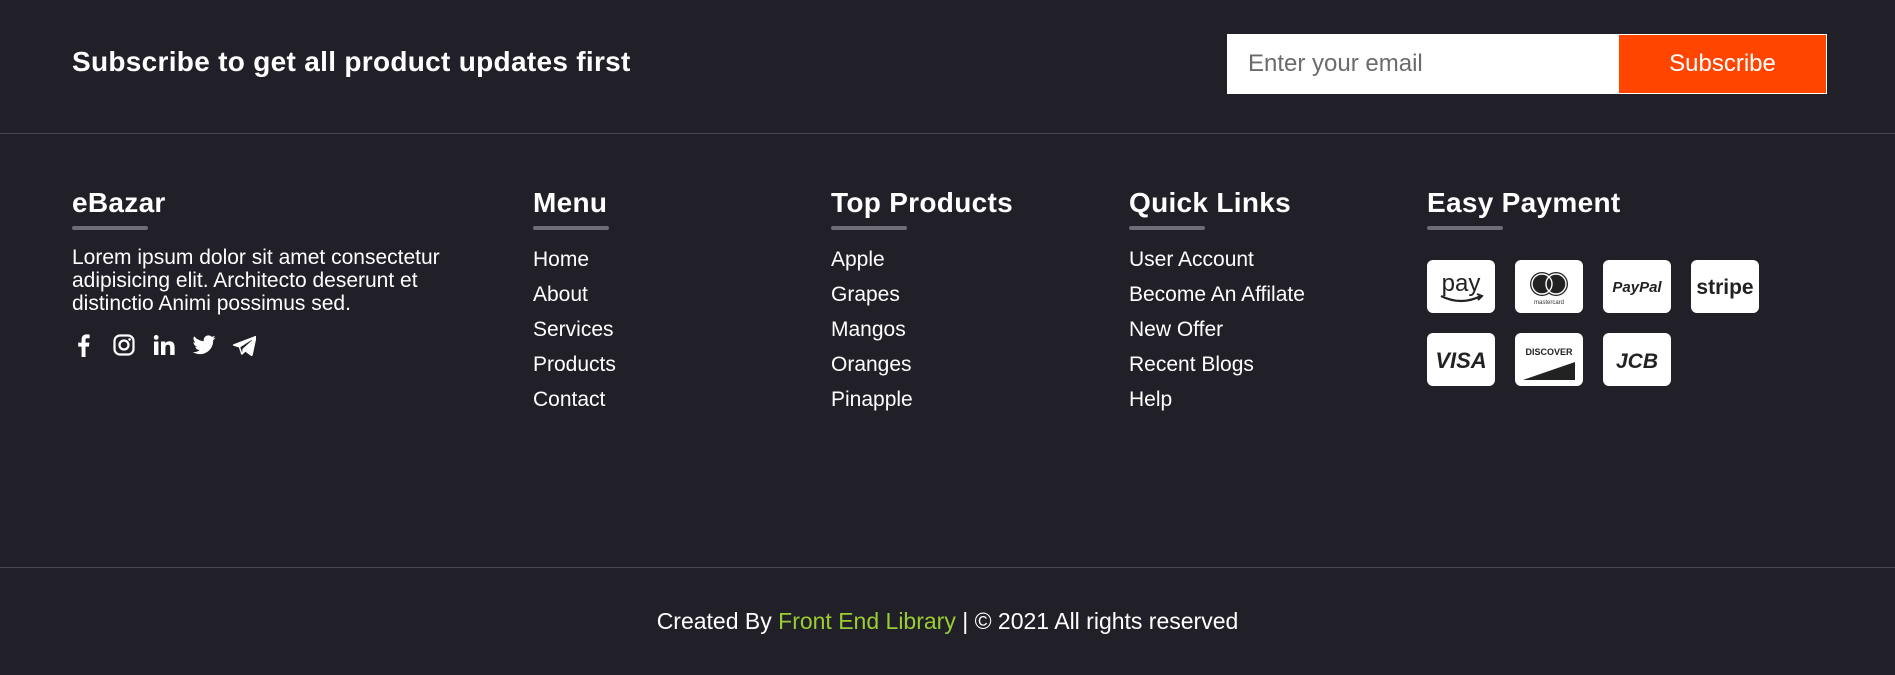 The image size is (1895, 675). I want to click on copyright-suffix: | © 2021 All rights reserved, so click(1100, 621).